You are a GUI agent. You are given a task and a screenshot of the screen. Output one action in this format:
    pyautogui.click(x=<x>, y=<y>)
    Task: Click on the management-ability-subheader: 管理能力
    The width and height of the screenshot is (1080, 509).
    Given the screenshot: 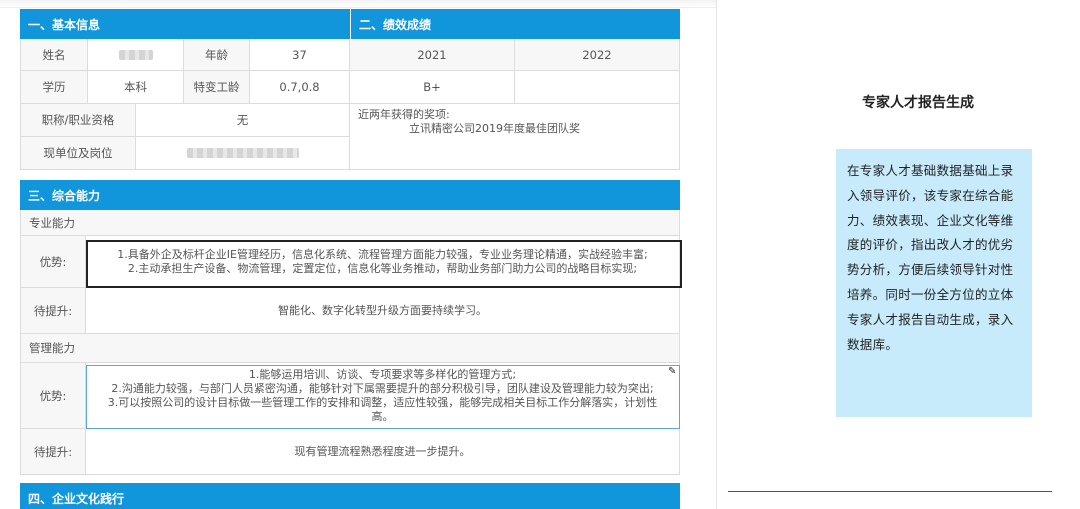 What is the action you would take?
    pyautogui.click(x=350, y=348)
    